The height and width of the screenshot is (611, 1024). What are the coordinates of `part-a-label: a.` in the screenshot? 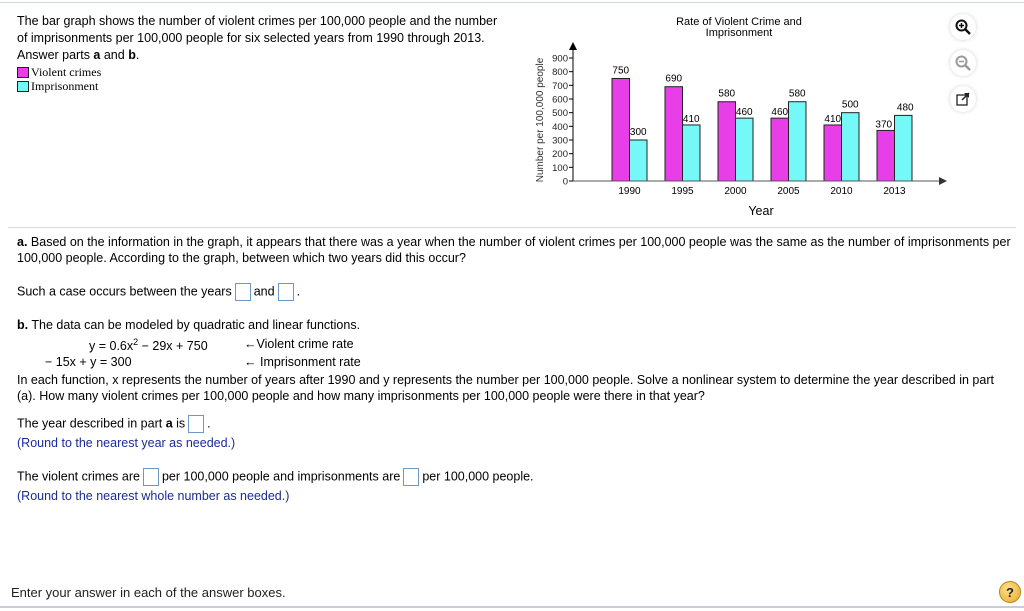 It's located at (22, 242).